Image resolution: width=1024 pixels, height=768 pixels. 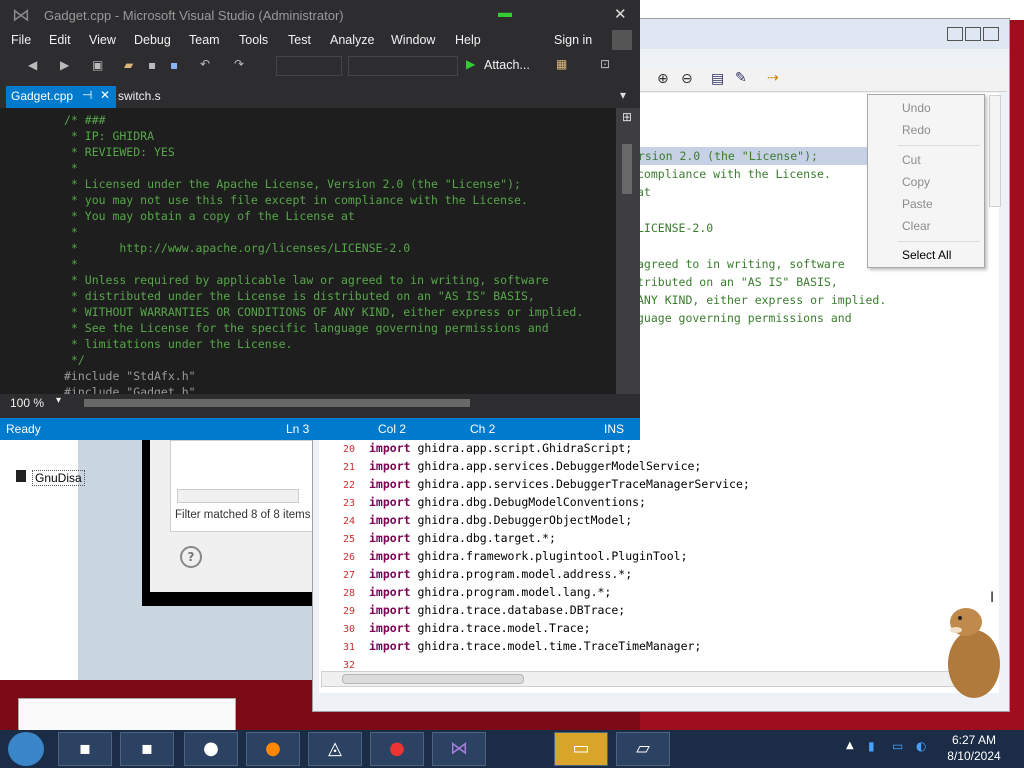 What do you see at coordinates (850, 745) in the screenshot?
I see `show-hidden-icons: ▲` at bounding box center [850, 745].